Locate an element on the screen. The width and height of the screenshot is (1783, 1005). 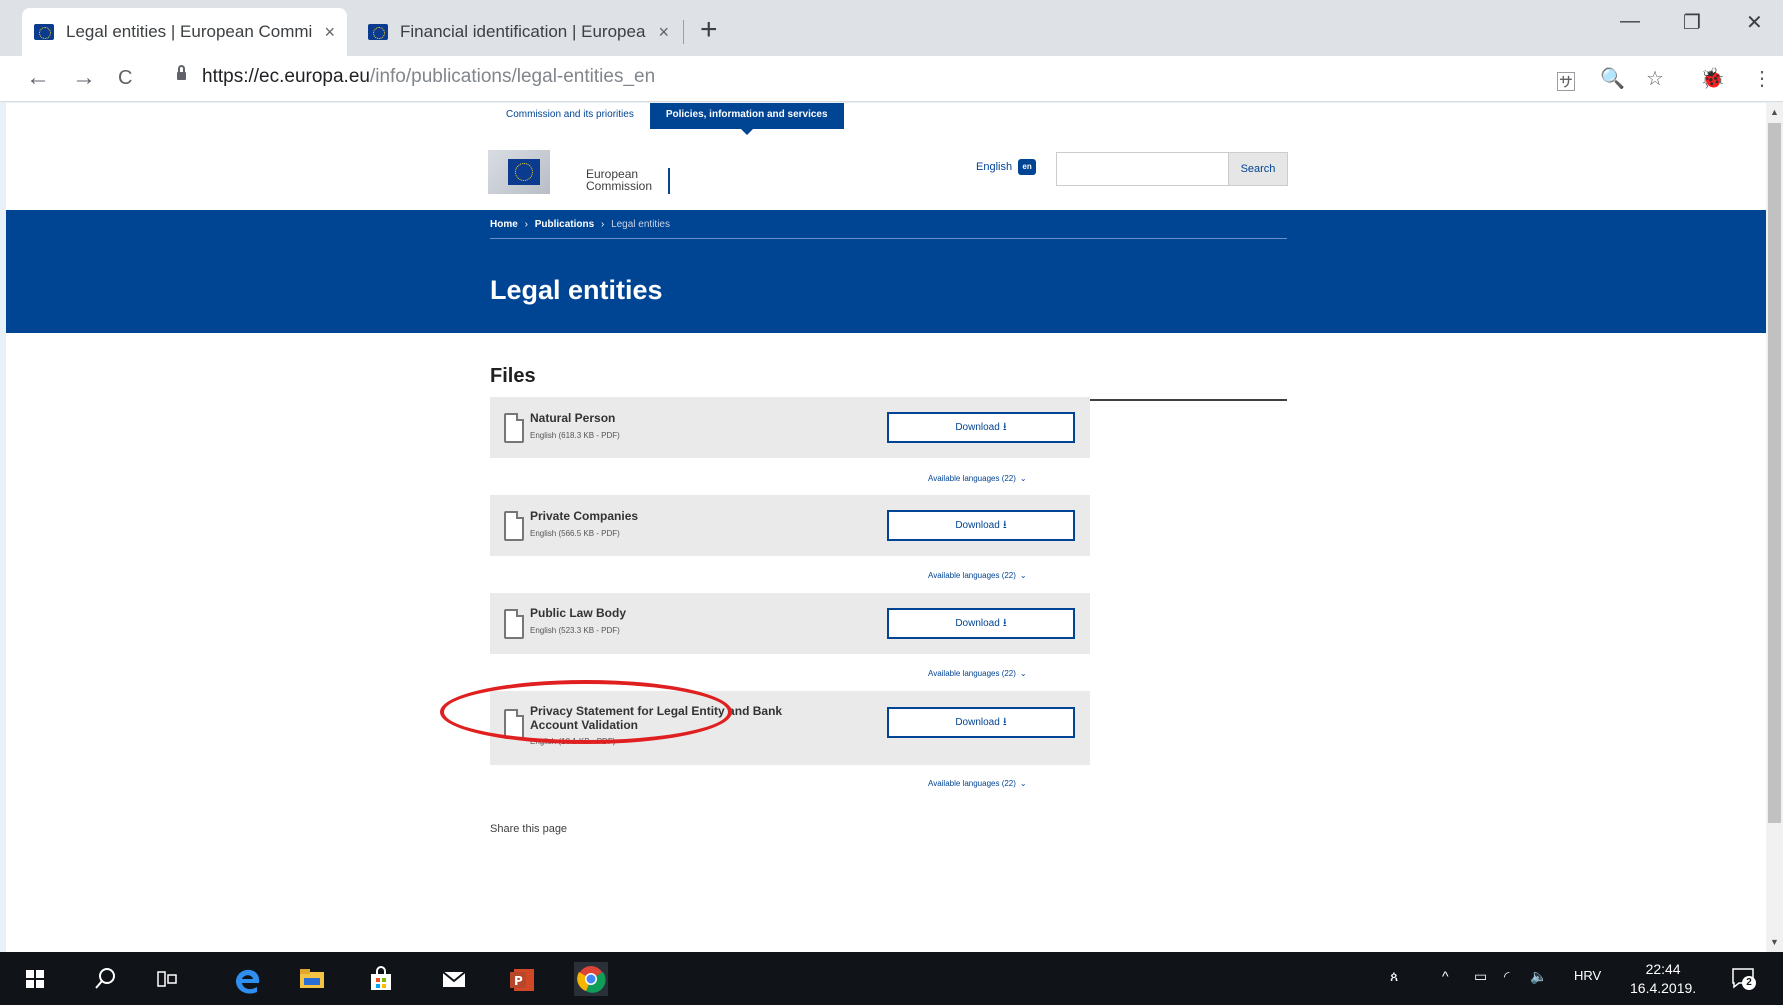
input-language-indicator: HRV is located at coordinates (1587, 975).